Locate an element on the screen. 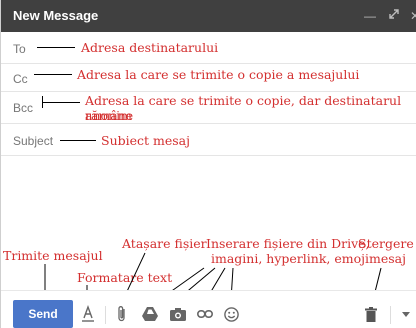  send-button: Send is located at coordinates (43, 314).